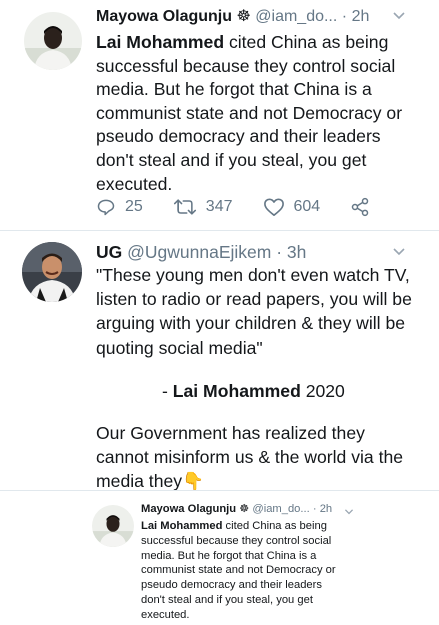 The width and height of the screenshot is (439, 625). What do you see at coordinates (119, 207) in the screenshot?
I see `reply-button: 25` at bounding box center [119, 207].